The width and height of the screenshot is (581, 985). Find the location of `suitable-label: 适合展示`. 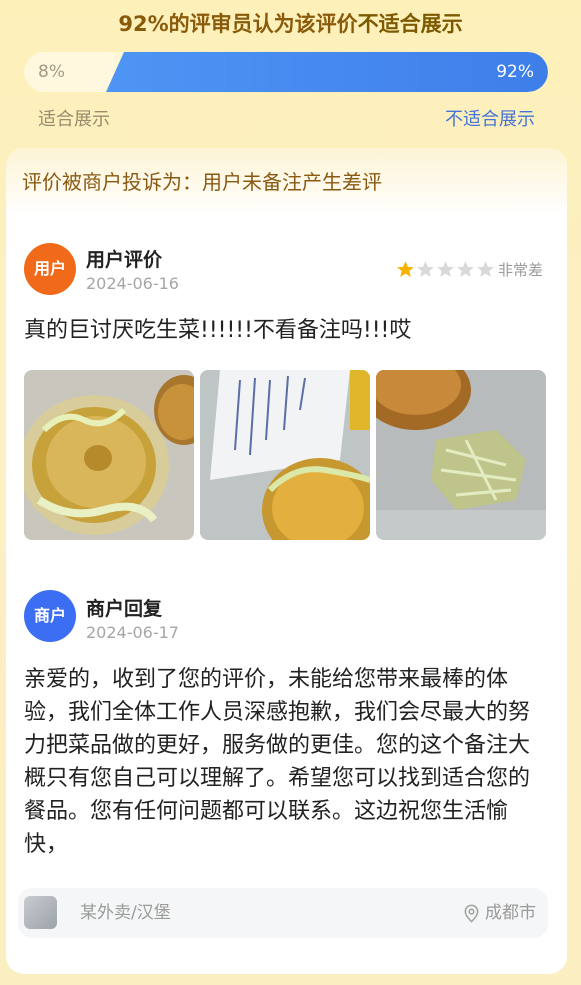

suitable-label: 适合展示 is located at coordinates (74, 119).